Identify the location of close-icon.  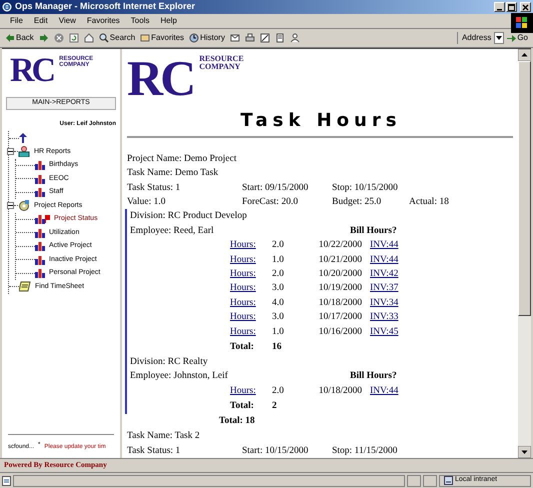
(525, 7).